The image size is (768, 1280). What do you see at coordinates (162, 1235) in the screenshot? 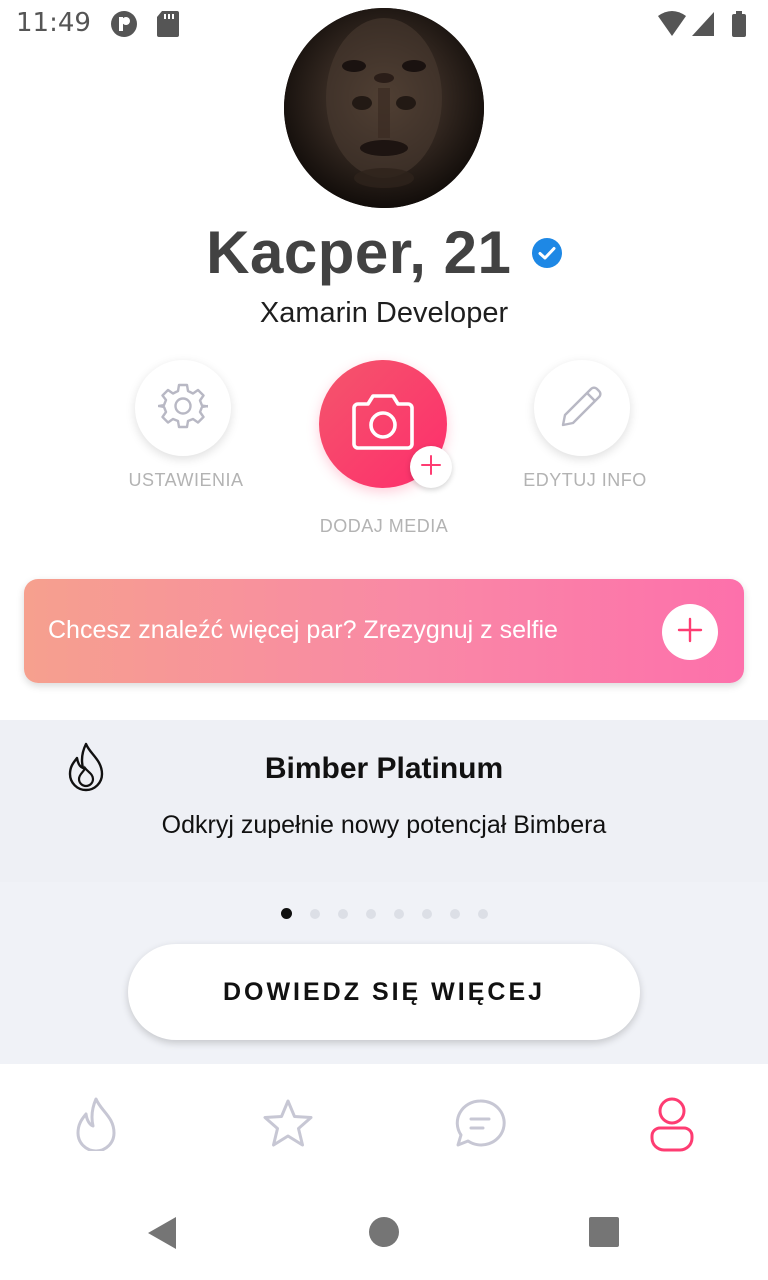
I see `back-icon` at bounding box center [162, 1235].